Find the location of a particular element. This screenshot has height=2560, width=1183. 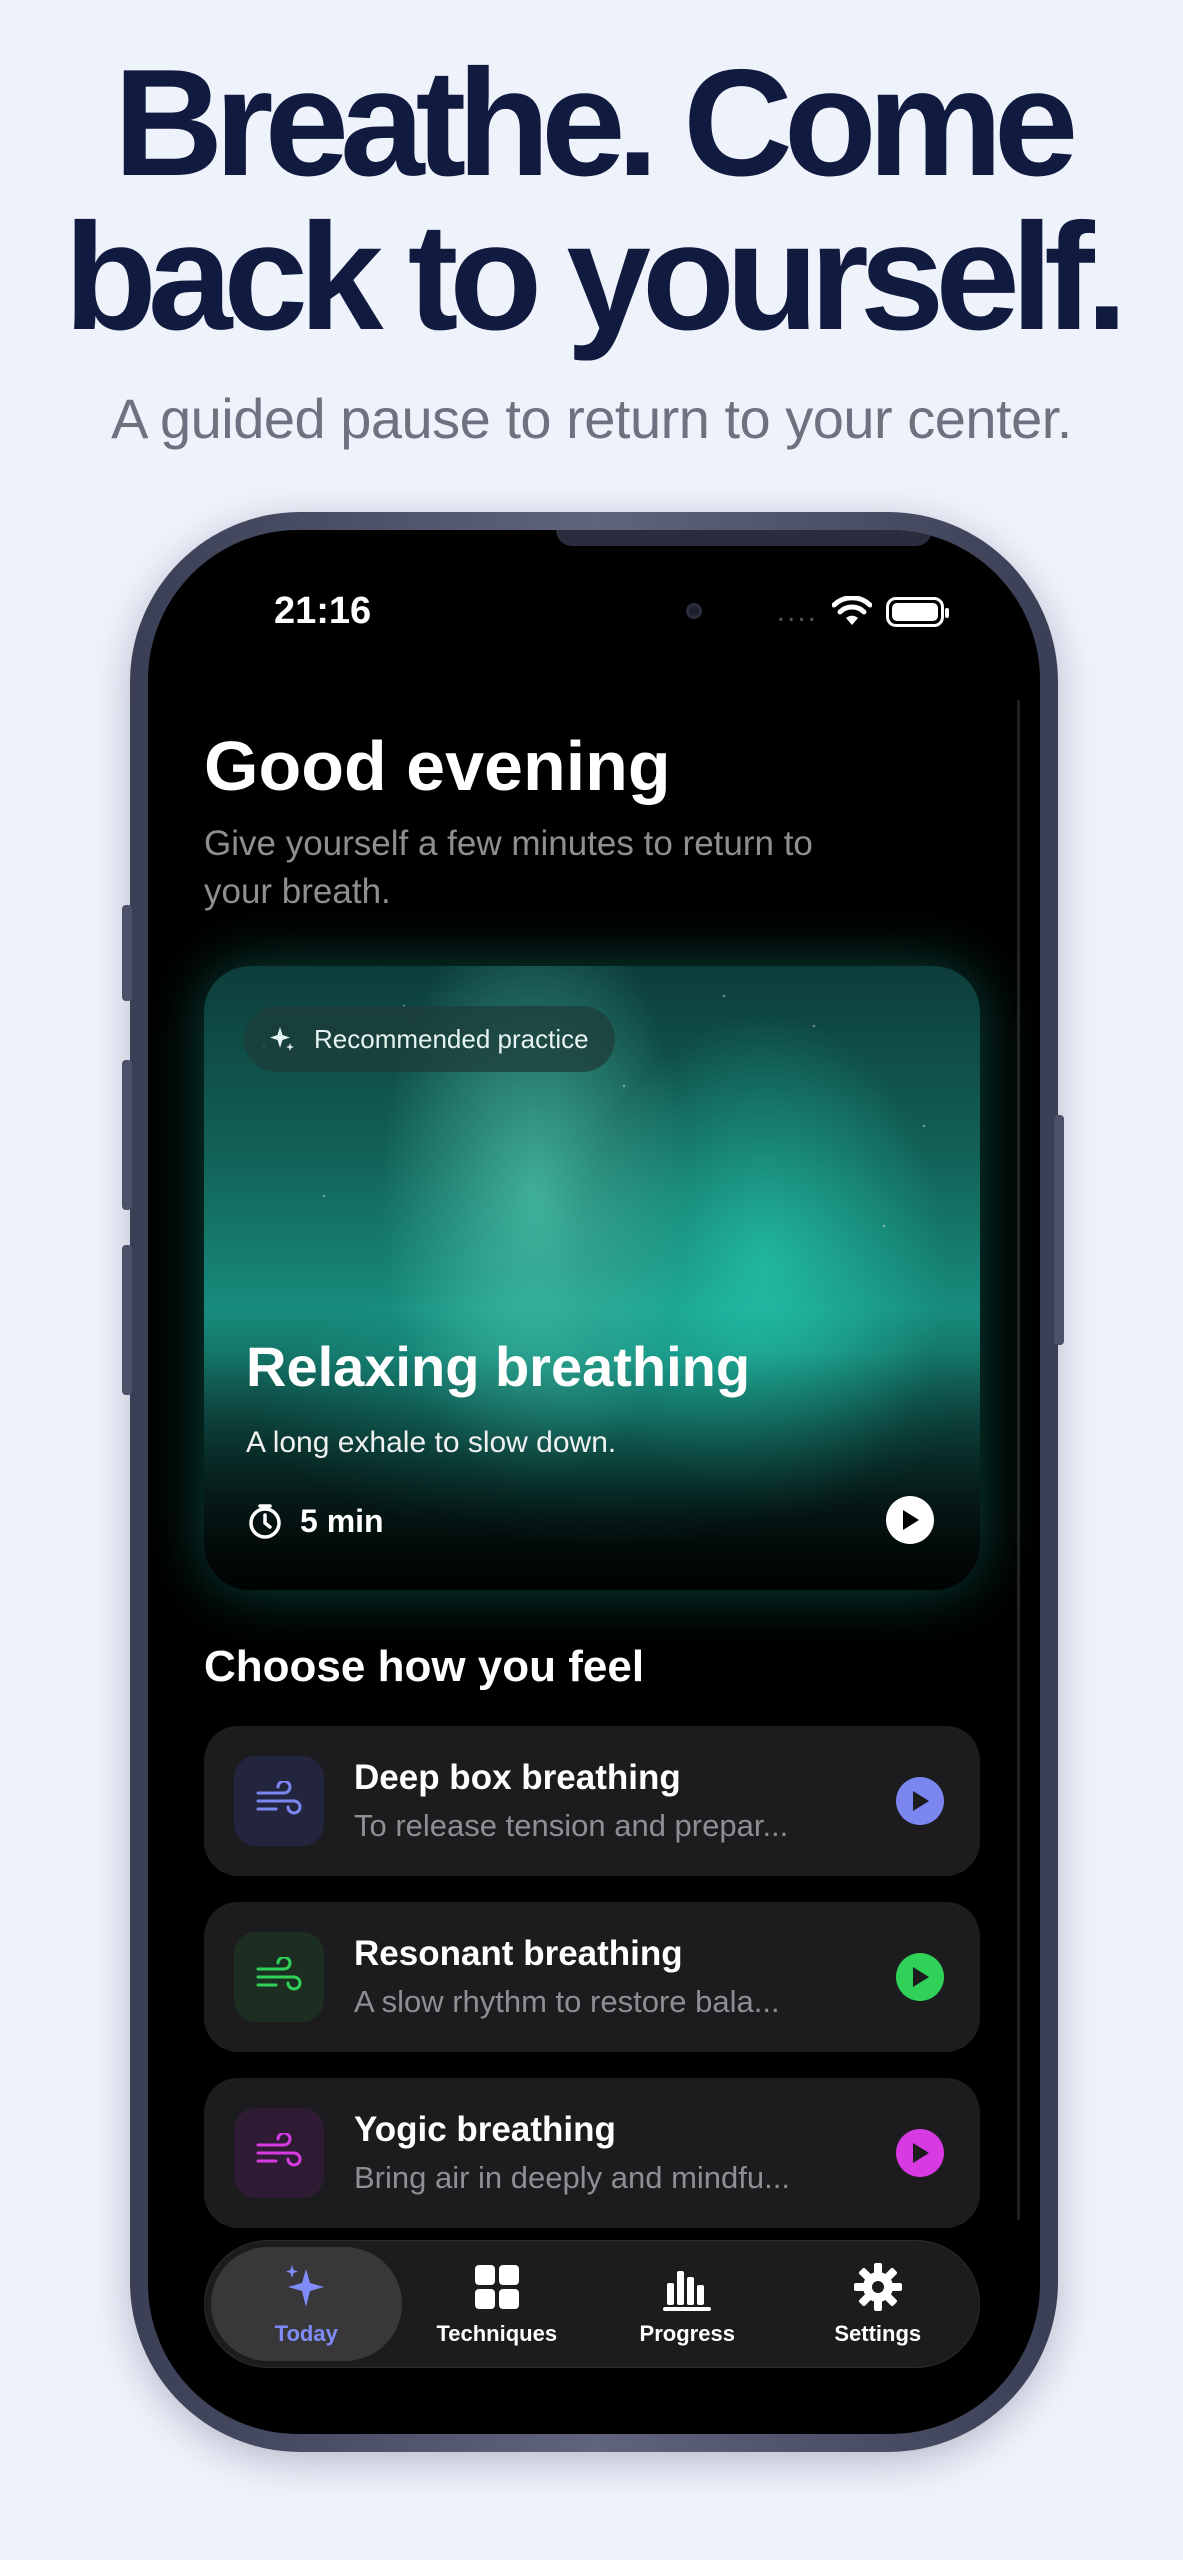

featured-description: A long exhale to slow down. is located at coordinates (431, 1442).